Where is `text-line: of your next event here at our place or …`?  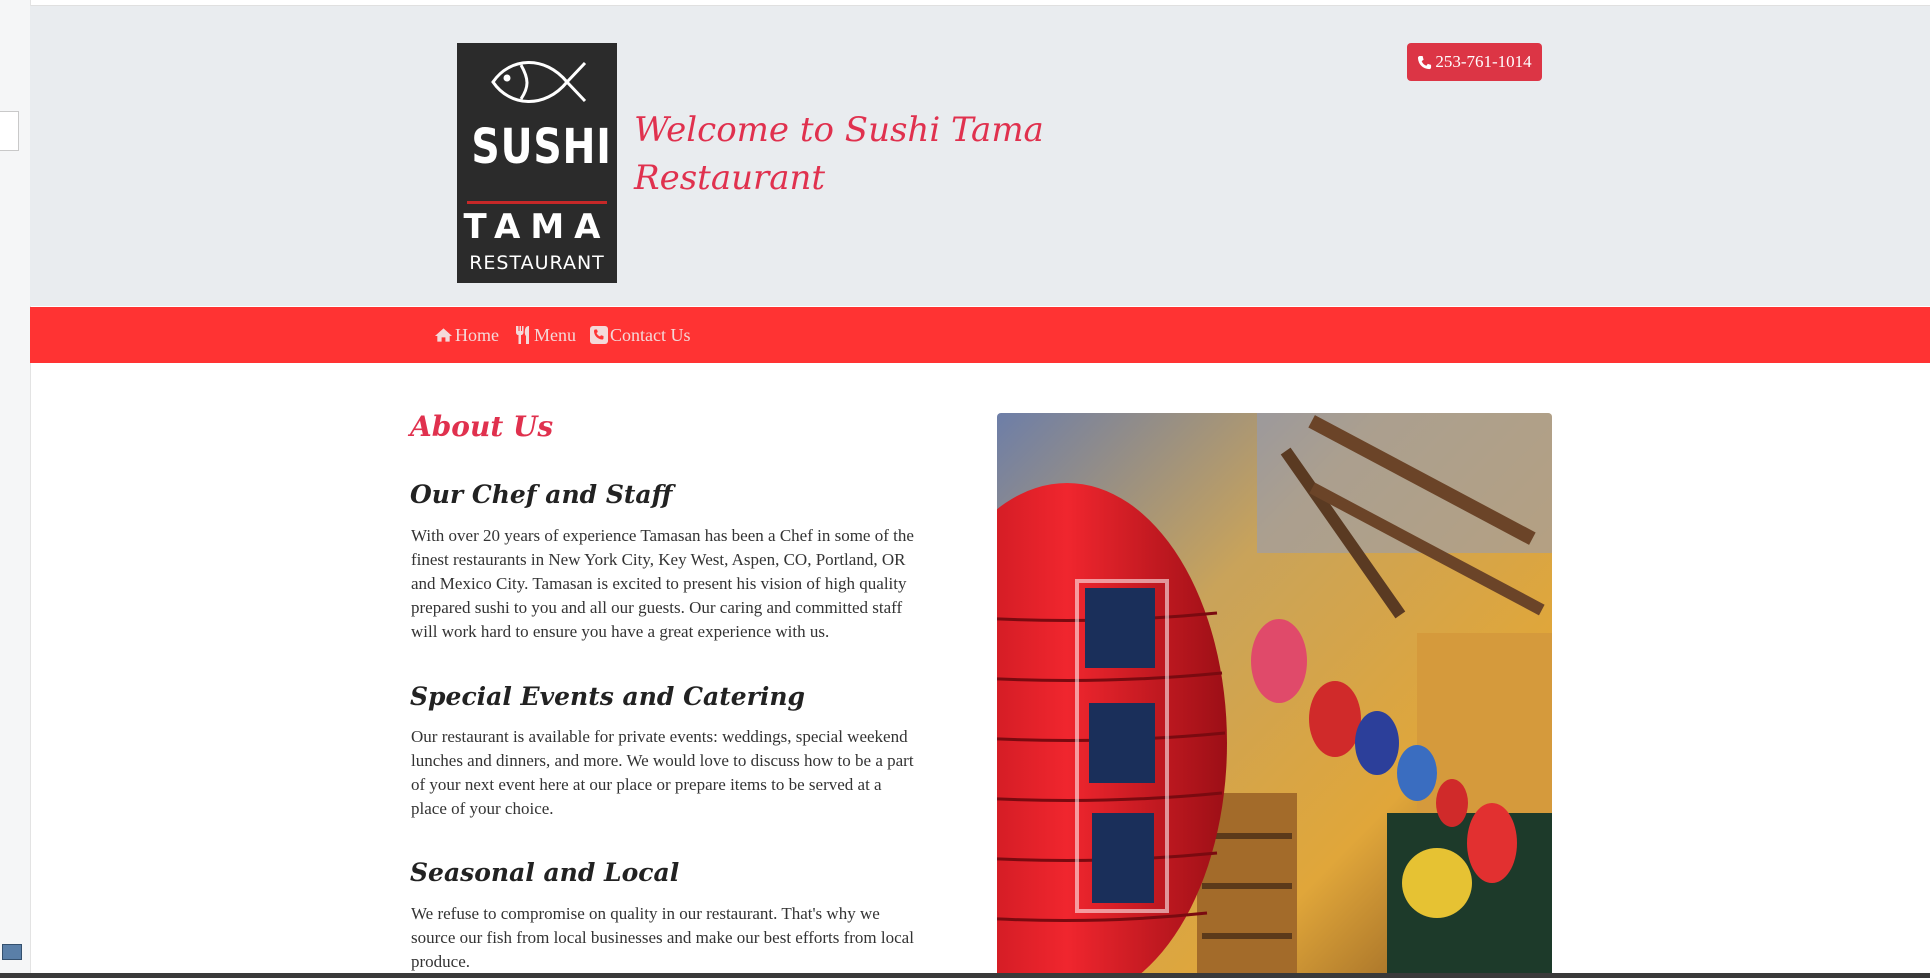 text-line: of your next event here at our place or … is located at coordinates (646, 784).